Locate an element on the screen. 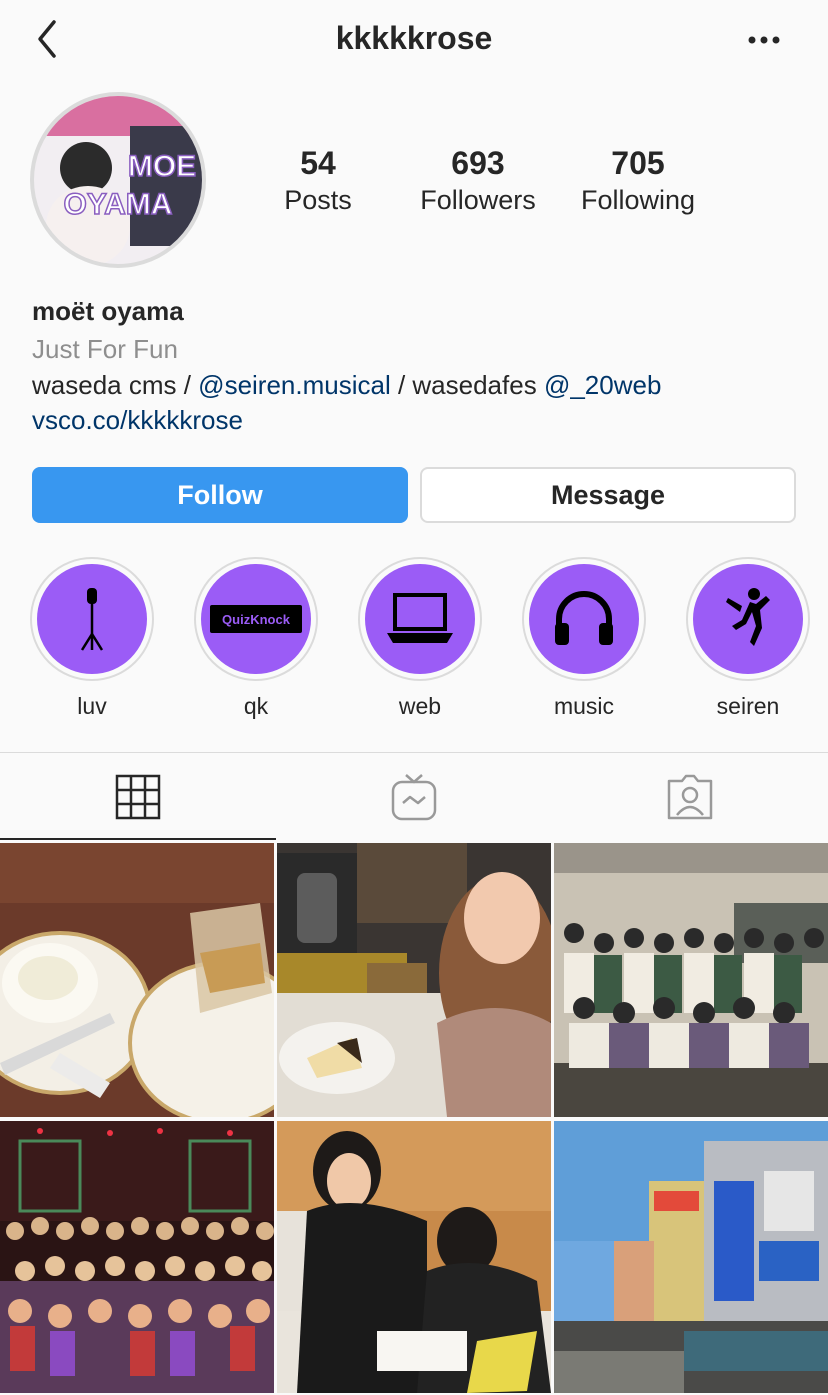  stat-following: 705 Following is located at coordinates (638, 179).